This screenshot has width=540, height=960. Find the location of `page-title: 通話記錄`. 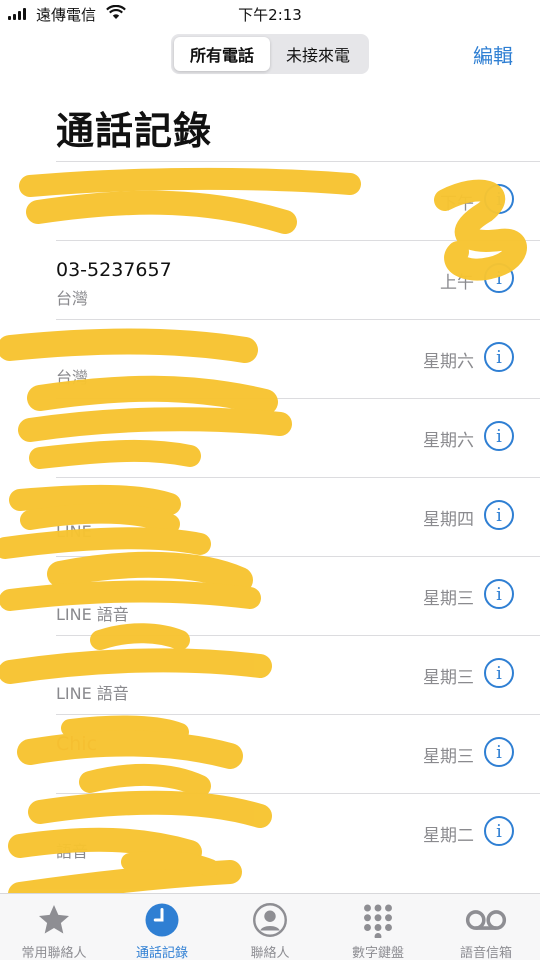

page-title: 通話記錄 is located at coordinates (134, 131).